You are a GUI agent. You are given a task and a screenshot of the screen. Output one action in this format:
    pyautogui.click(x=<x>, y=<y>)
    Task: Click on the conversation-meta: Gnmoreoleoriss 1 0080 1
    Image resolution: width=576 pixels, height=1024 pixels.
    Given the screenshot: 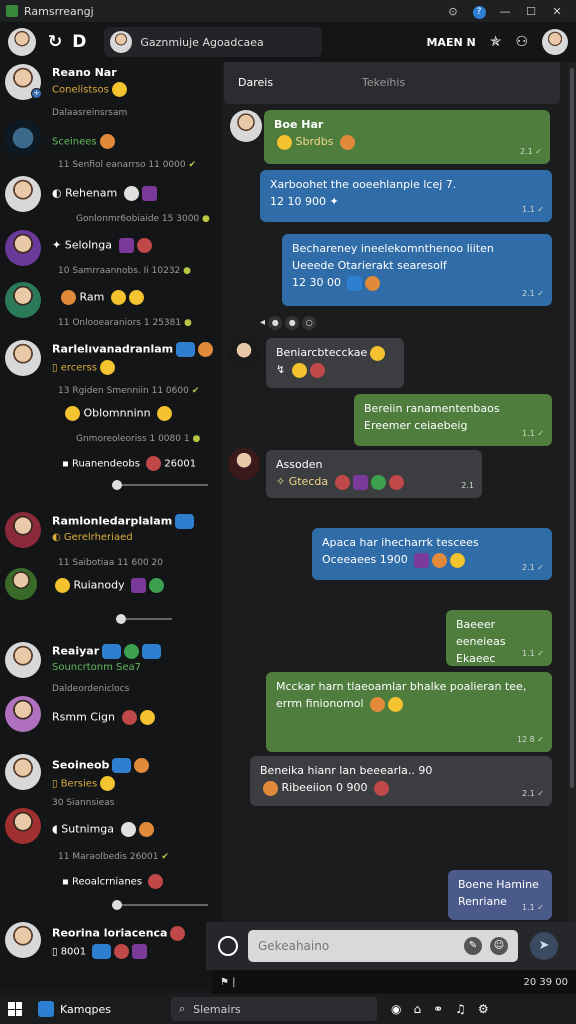 What is the action you would take?
    pyautogui.click(x=133, y=439)
    